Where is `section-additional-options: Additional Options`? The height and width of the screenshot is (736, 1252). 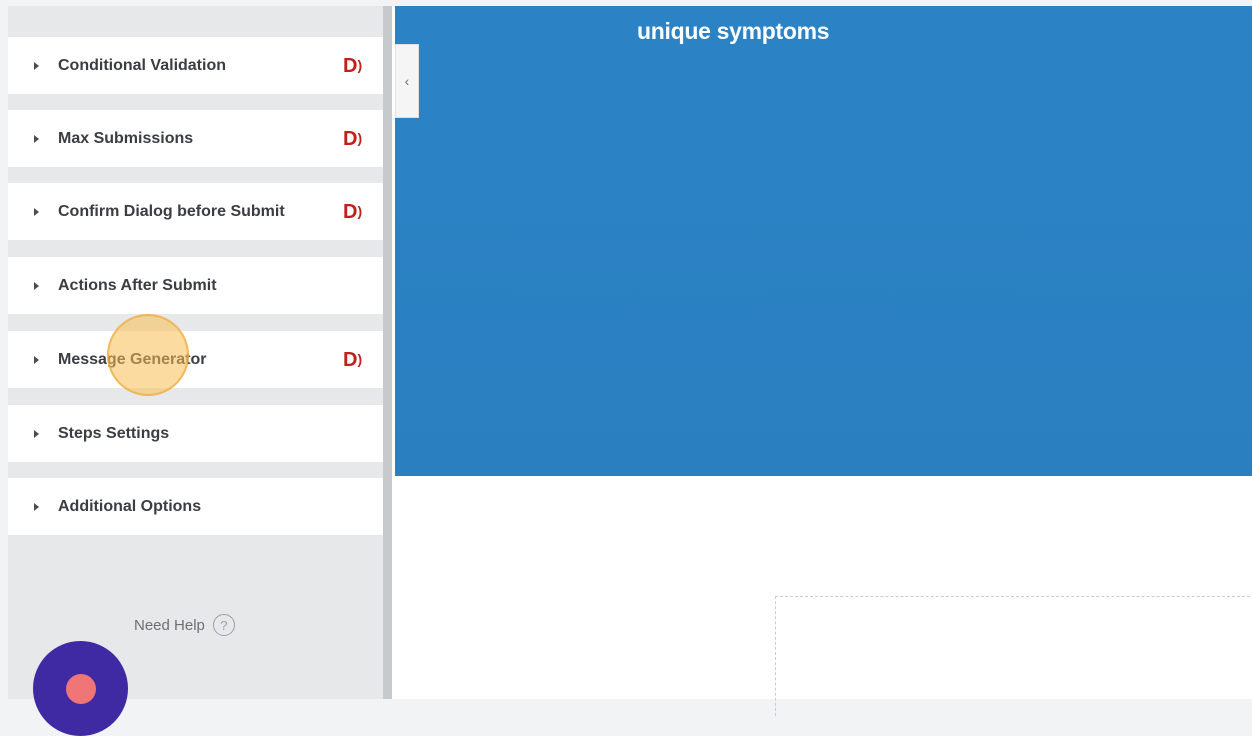
section-additional-options: Additional Options is located at coordinates (195, 506).